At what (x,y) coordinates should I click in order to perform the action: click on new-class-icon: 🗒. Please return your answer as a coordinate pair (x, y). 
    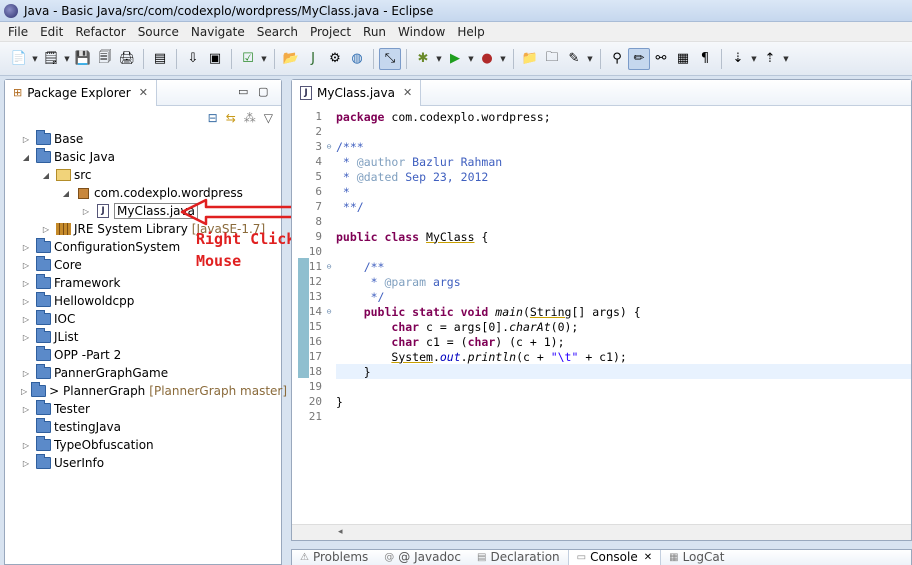
    Looking at the image, I should click on (51, 59).